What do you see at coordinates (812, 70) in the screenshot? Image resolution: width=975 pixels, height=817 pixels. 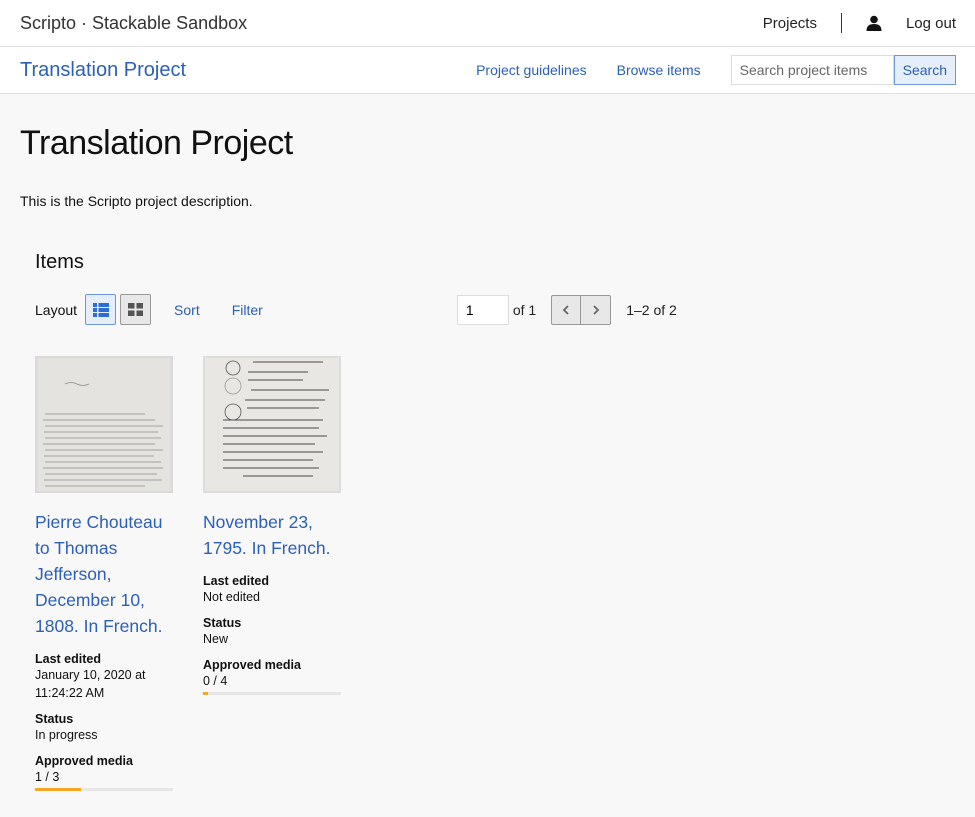 I see `search-input` at bounding box center [812, 70].